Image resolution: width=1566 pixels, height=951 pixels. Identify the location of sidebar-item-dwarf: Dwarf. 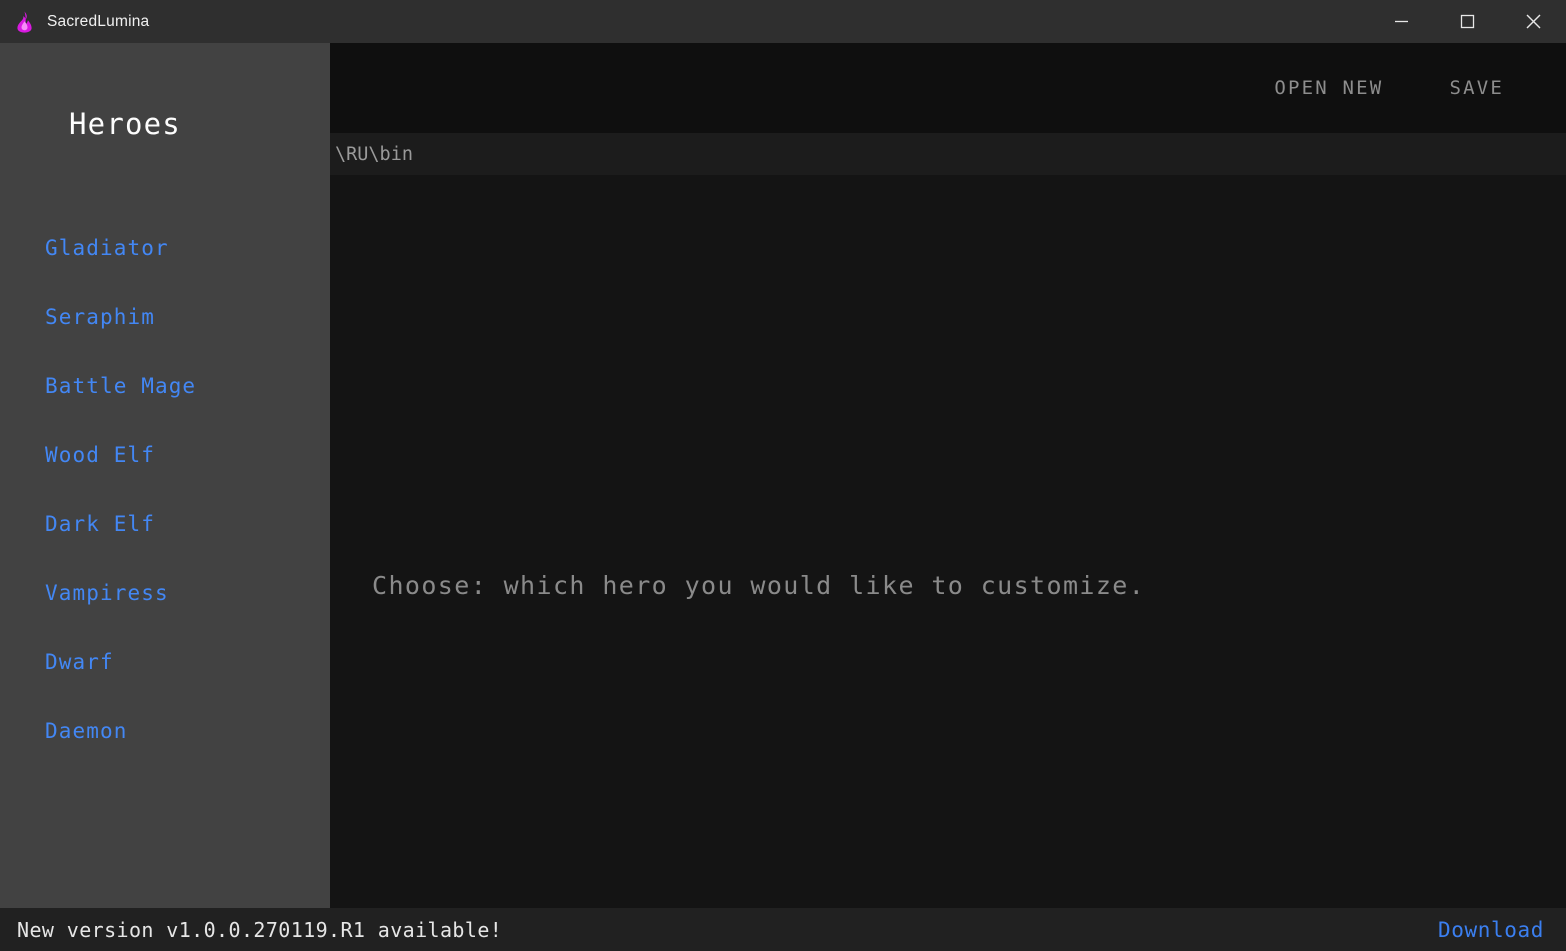
(165, 661).